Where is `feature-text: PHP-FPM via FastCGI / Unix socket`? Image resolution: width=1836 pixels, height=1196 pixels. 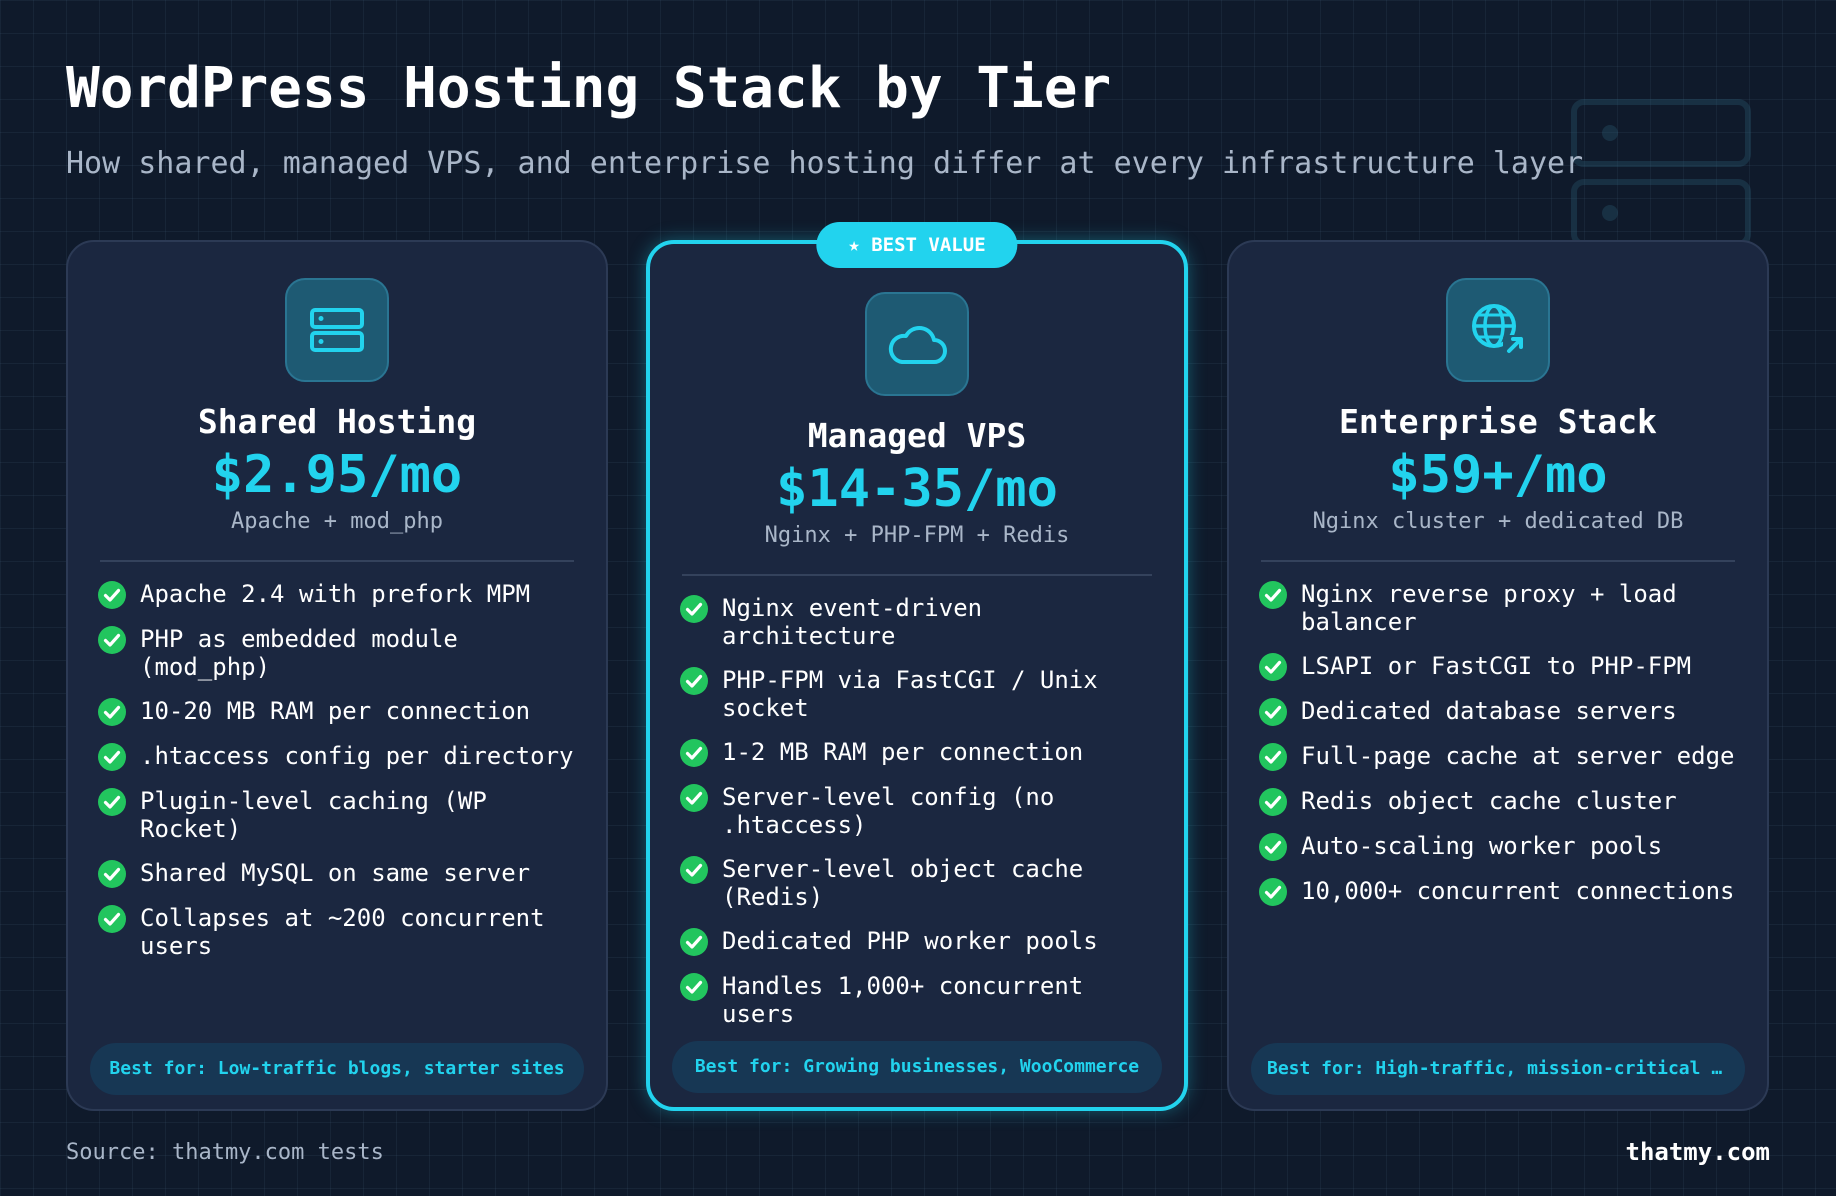
feature-text: PHP-FPM via FastCGI / Unix socket is located at coordinates (910, 694).